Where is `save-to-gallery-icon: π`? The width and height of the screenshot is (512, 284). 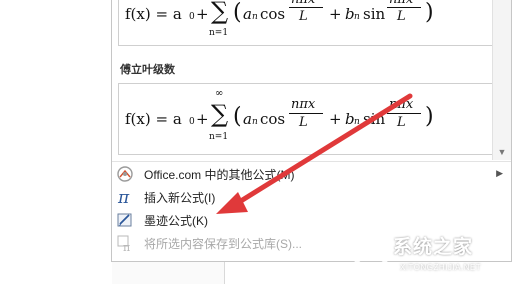 save-to-gallery-icon: π is located at coordinates (123, 243).